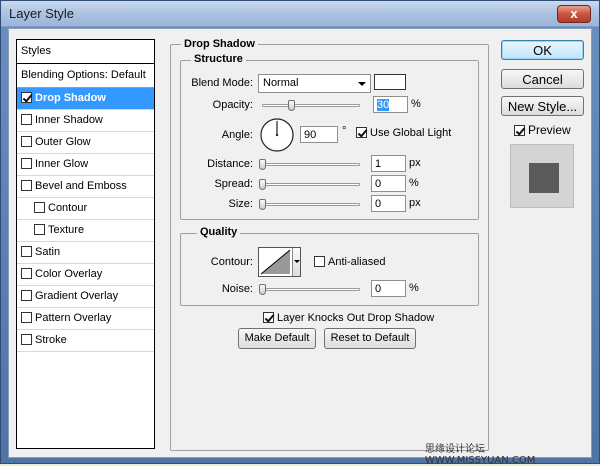 The height and width of the screenshot is (466, 600). Describe the element at coordinates (219, 44) in the screenshot. I see `drop-shadow-title: Drop Shadow` at that location.